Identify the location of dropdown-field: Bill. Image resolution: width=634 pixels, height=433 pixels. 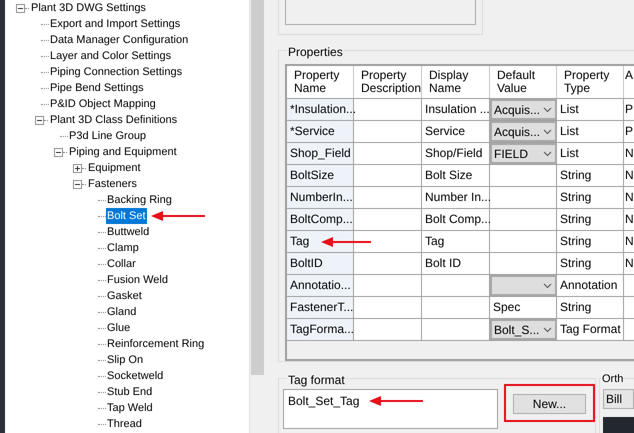
(618, 399).